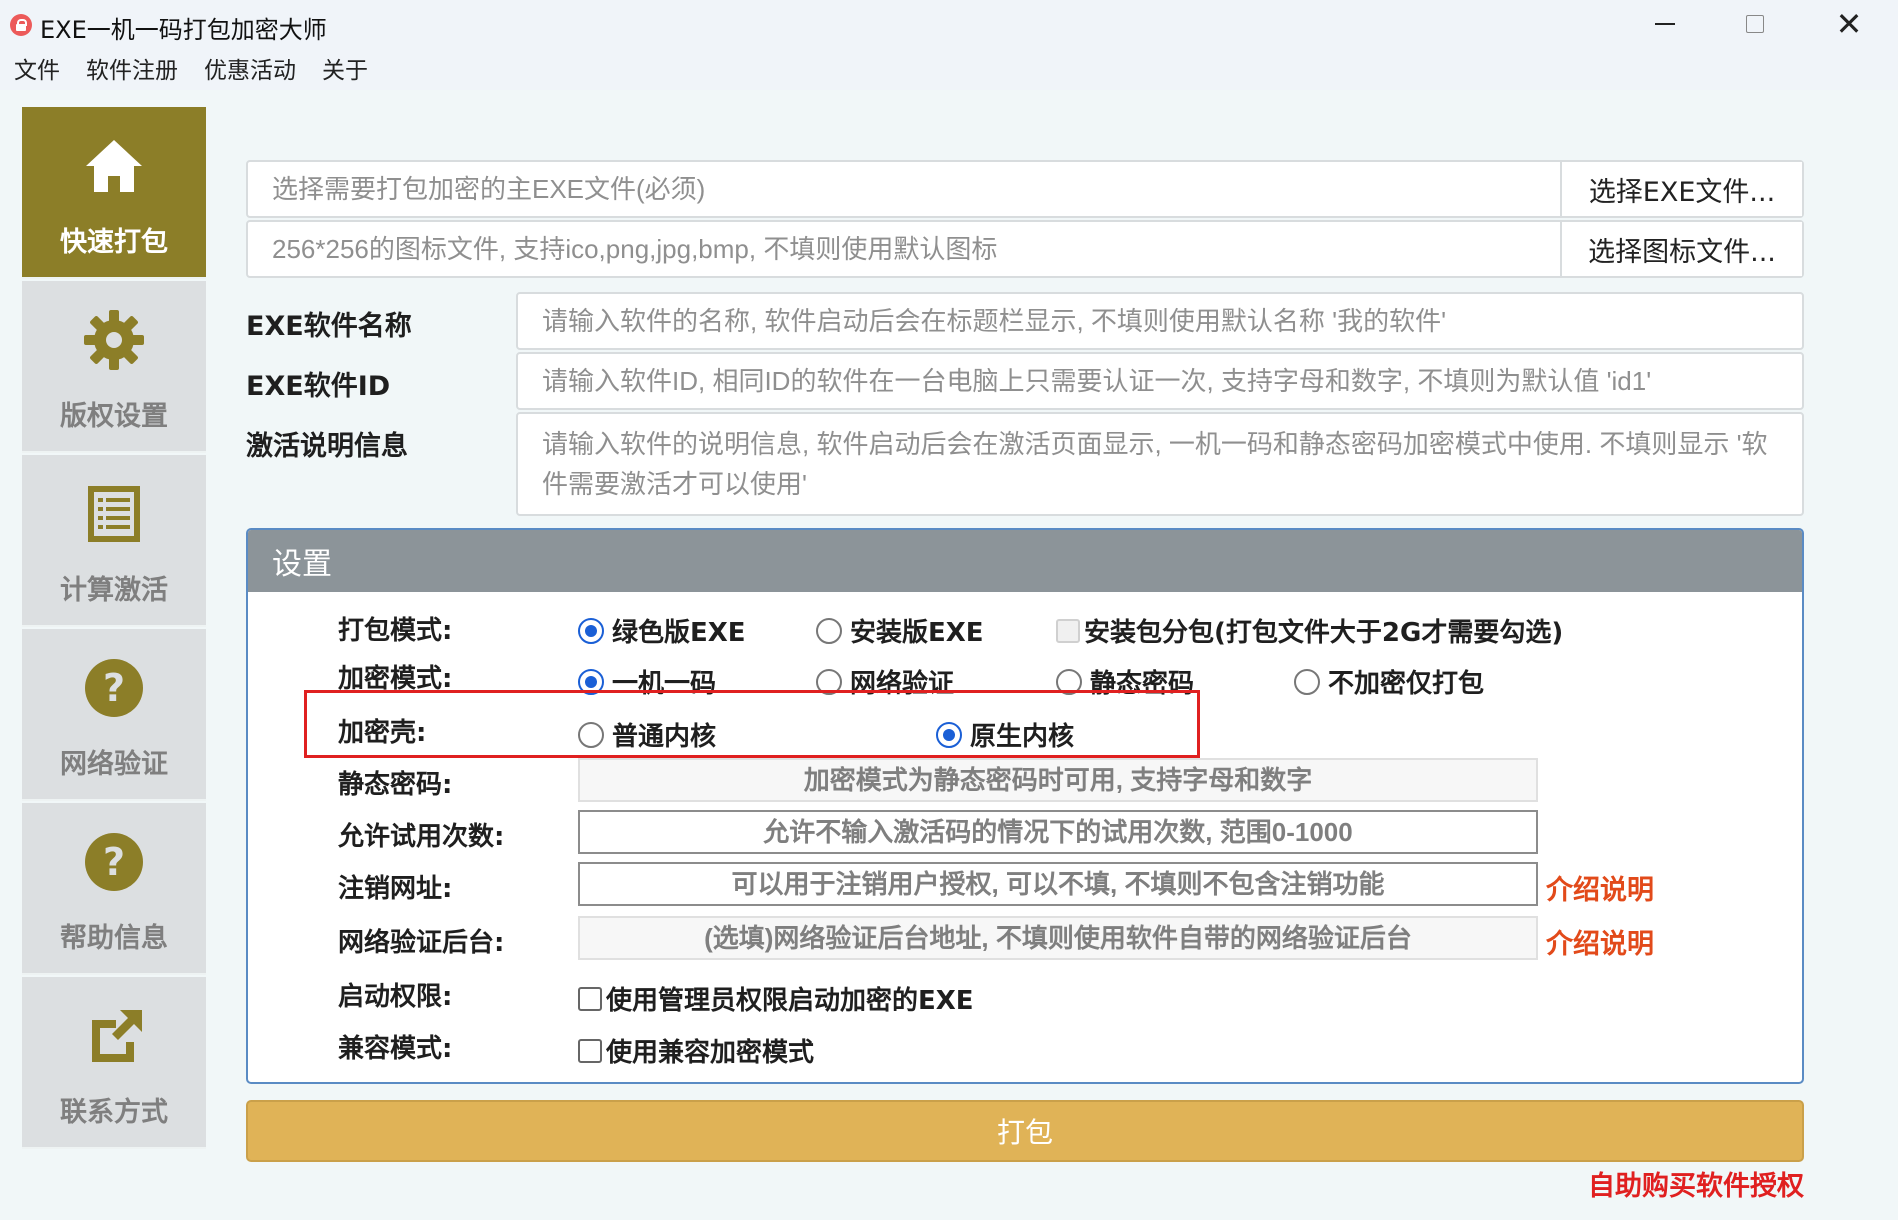 Image resolution: width=1898 pixels, height=1220 pixels. Describe the element at coordinates (1058, 832) in the screenshot. I see `trial-count-input` at that location.